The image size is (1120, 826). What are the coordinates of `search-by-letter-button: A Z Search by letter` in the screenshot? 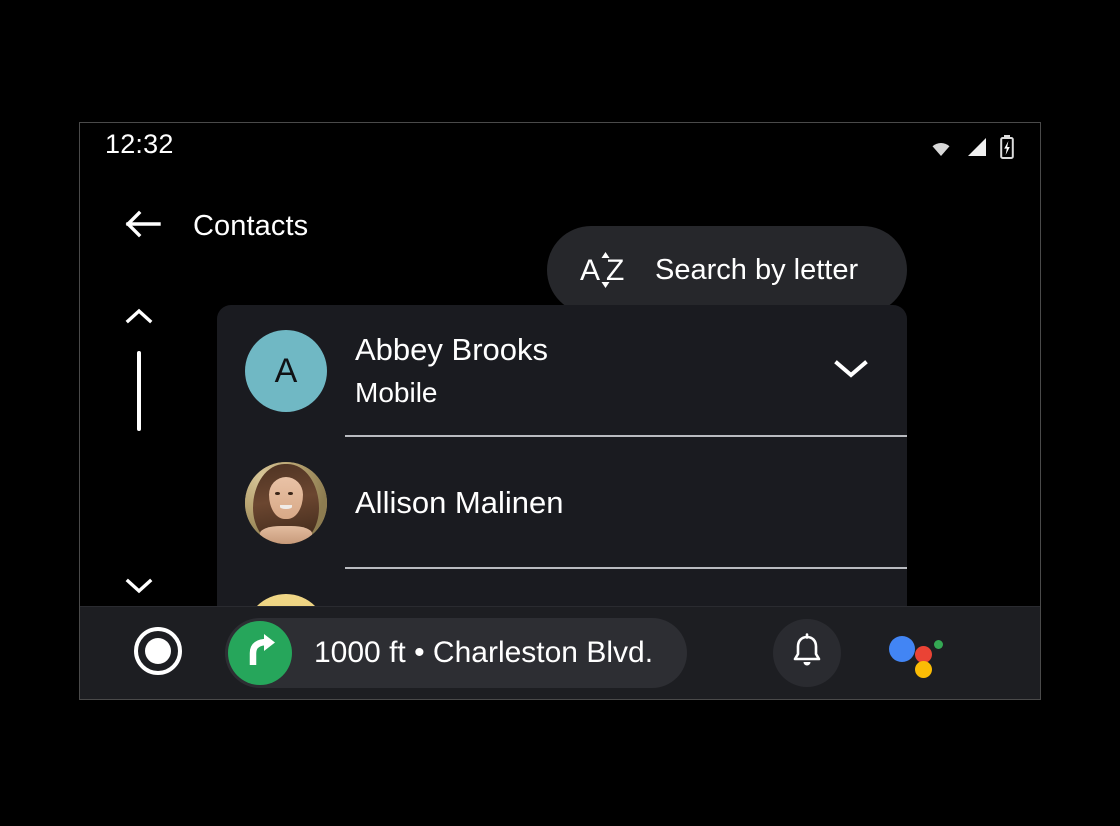 It's located at (727, 270).